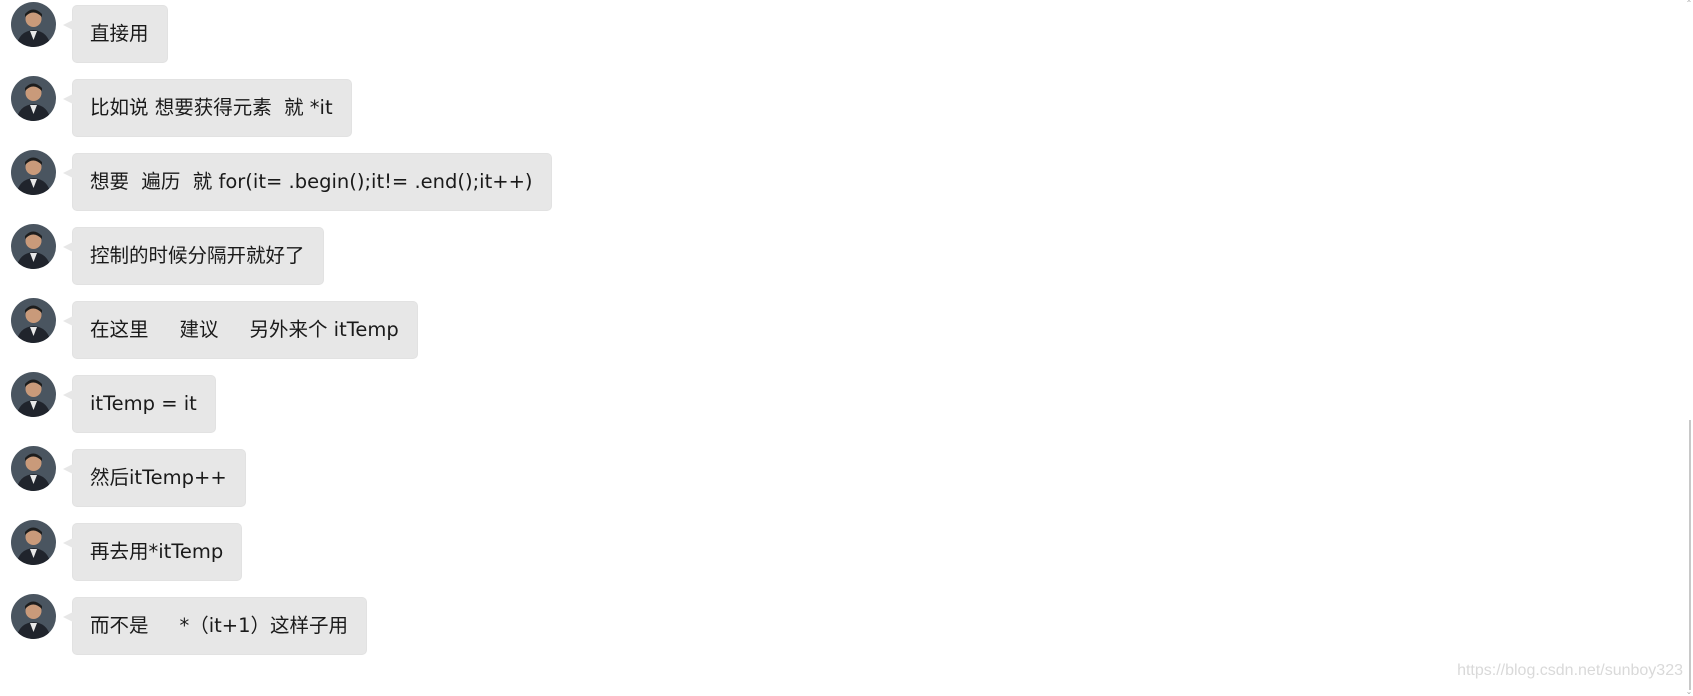 Image resolution: width=1693 pixels, height=696 pixels. I want to click on chevron-down-icon: ⌄, so click(1689, 692).